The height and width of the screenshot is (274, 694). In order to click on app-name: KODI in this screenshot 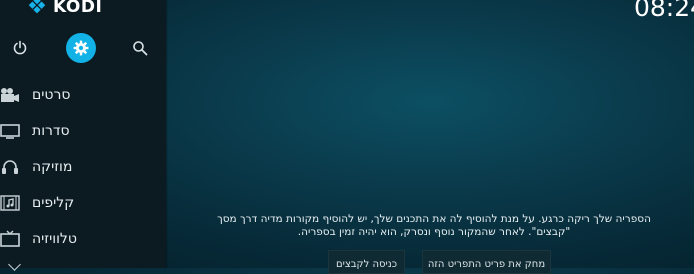, I will do `click(78, 8)`.